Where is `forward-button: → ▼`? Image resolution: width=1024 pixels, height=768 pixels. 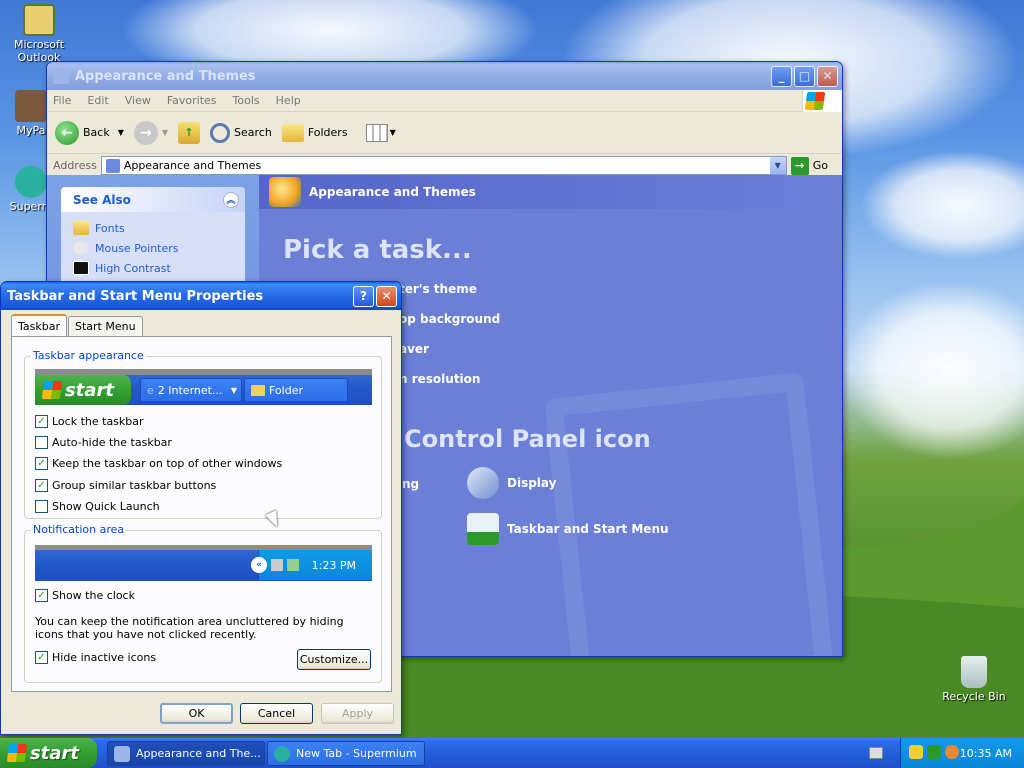
forward-button: → ▼ is located at coordinates (150, 132).